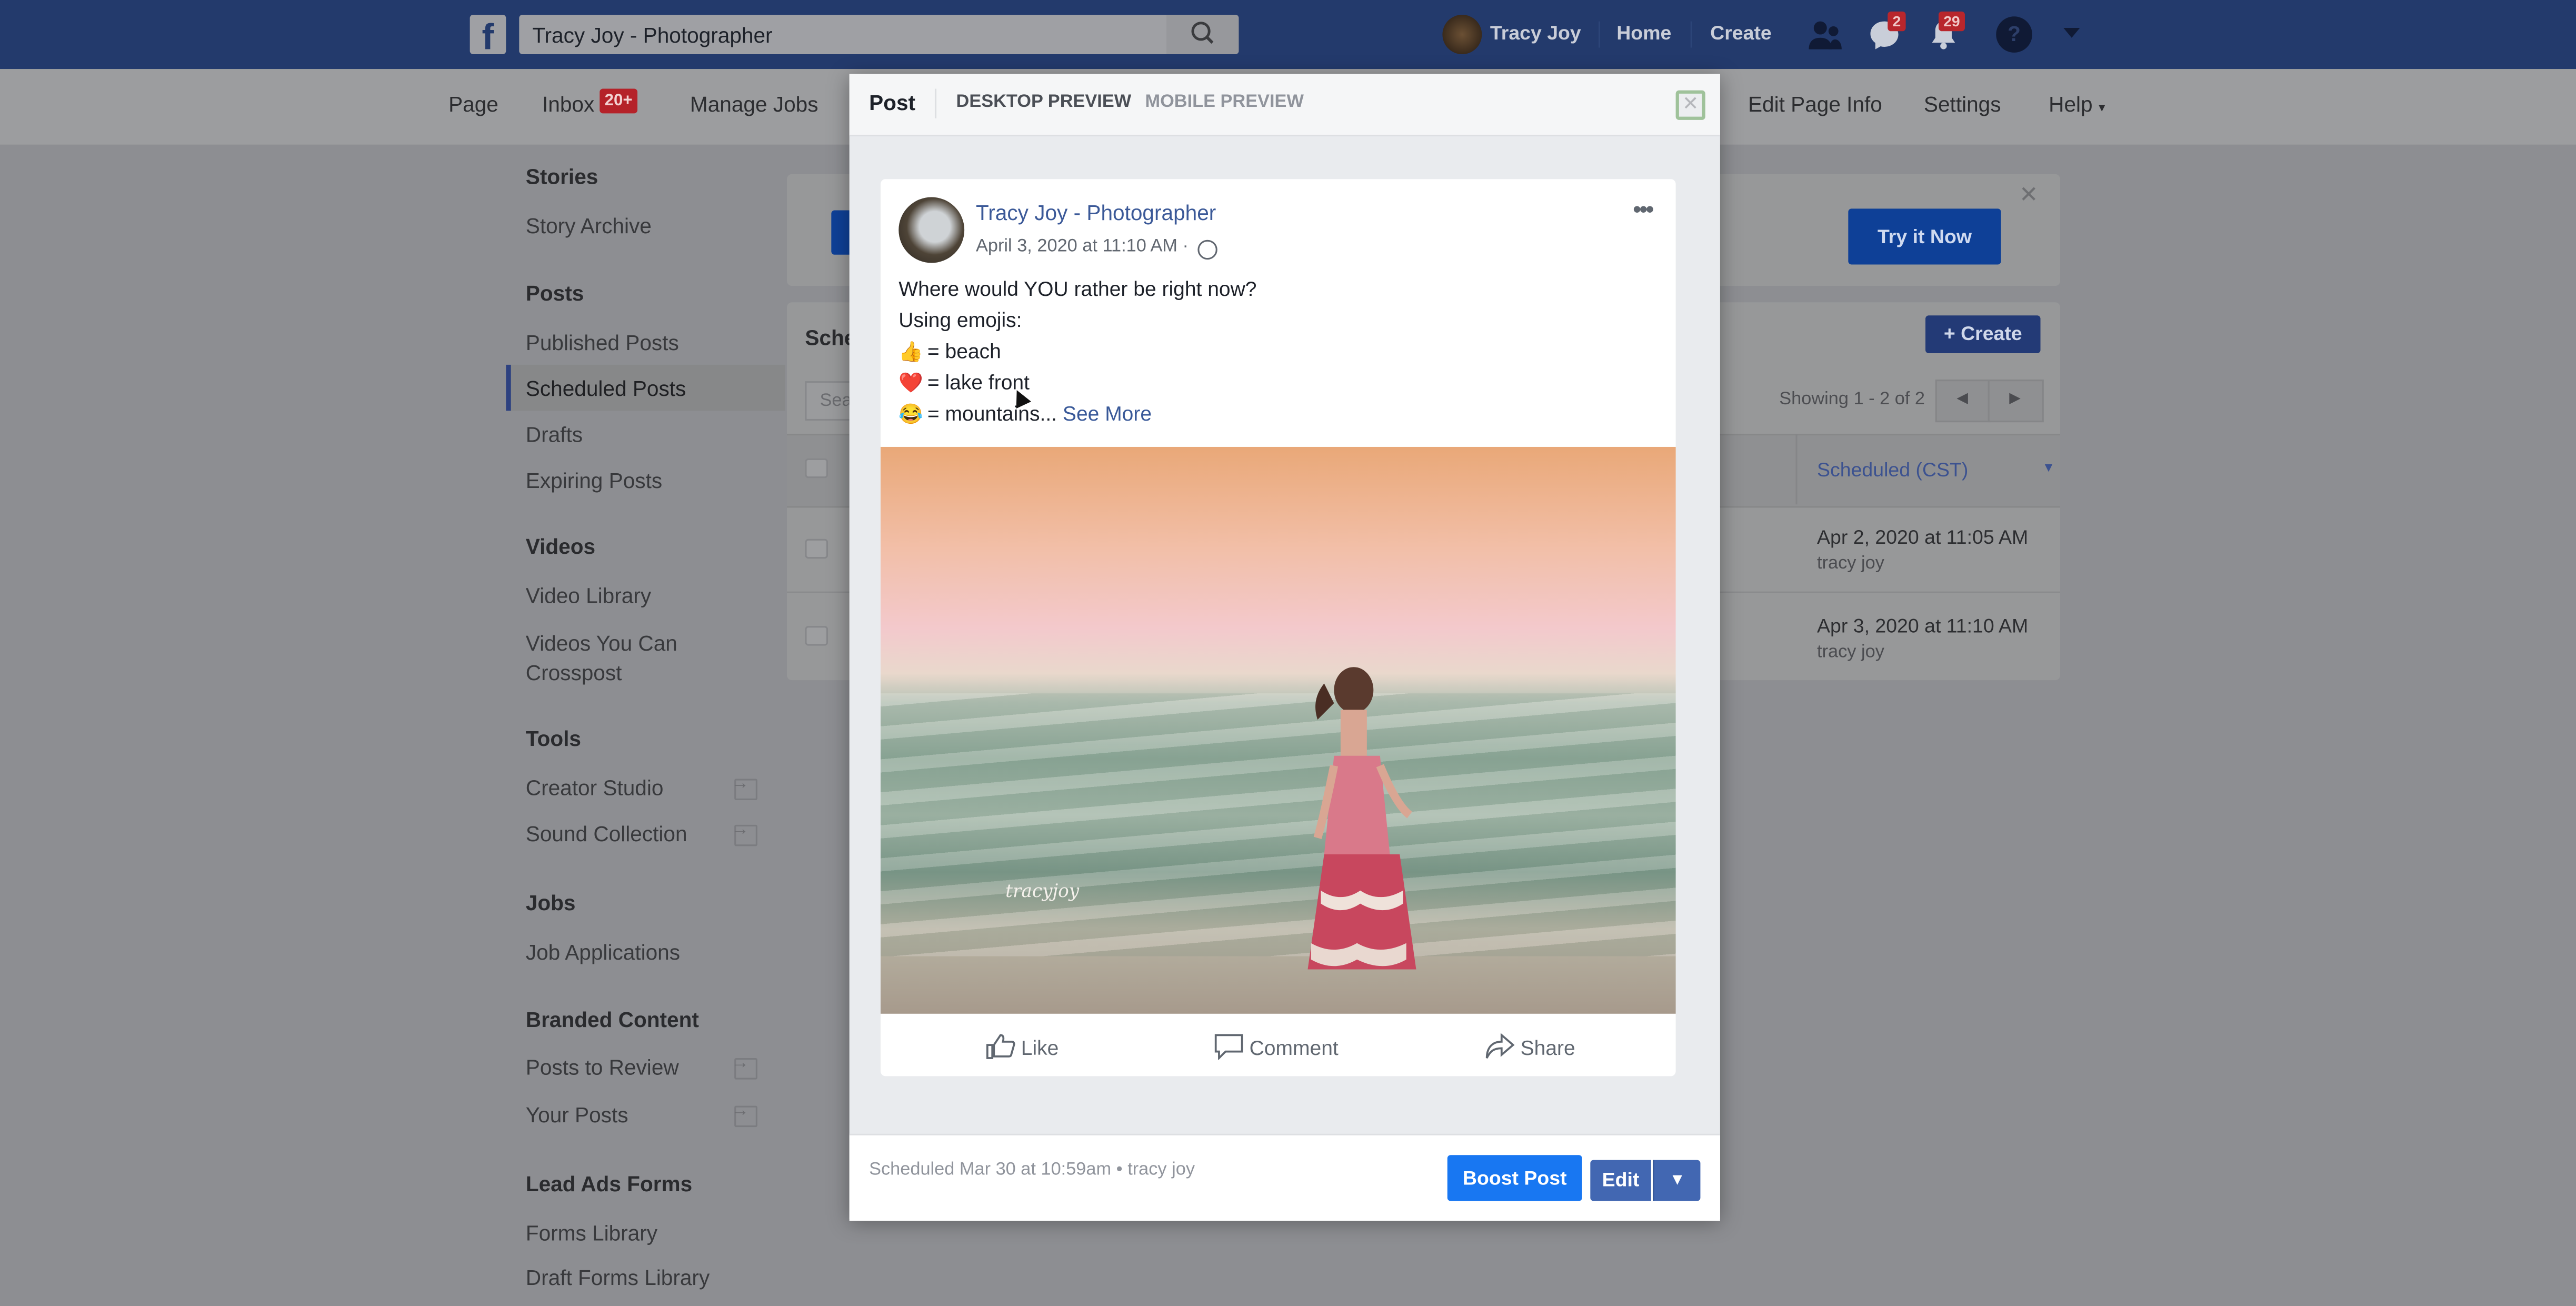 Image resolution: width=2576 pixels, height=1306 pixels. I want to click on sidebar-item-forms-library: Forms Library, so click(591, 1233).